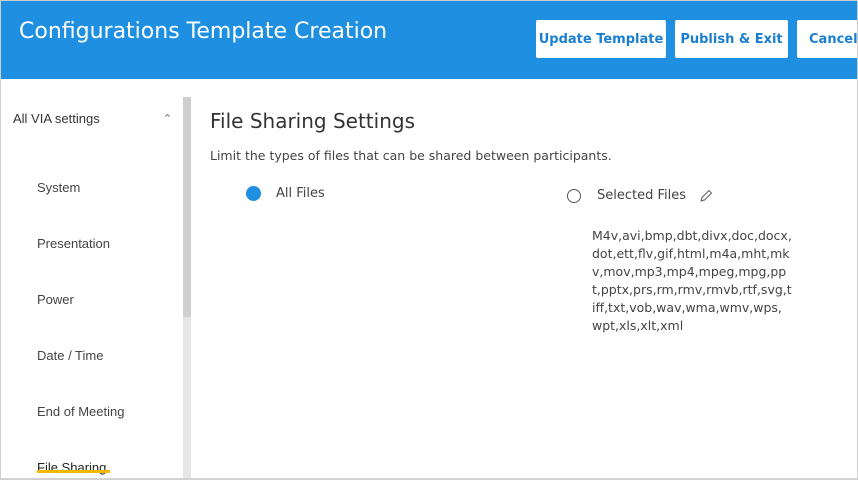  I want to click on update-template-button: Update Template, so click(601, 39).